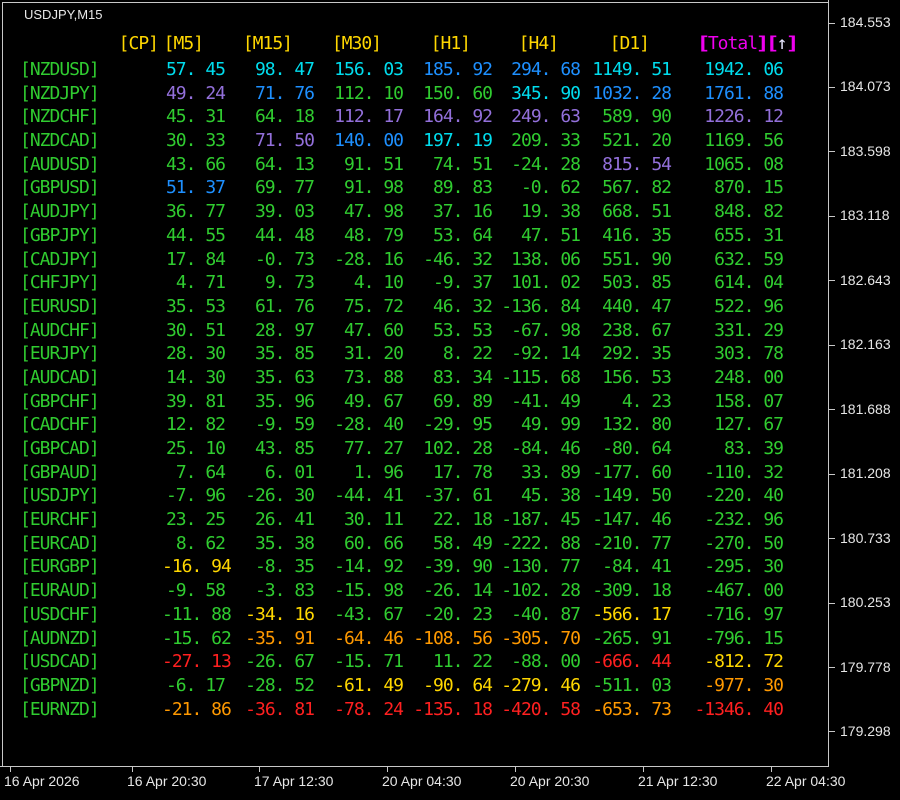 The image size is (900, 800). What do you see at coordinates (546, 117) in the screenshot?
I see `value-cell: 249. 63` at bounding box center [546, 117].